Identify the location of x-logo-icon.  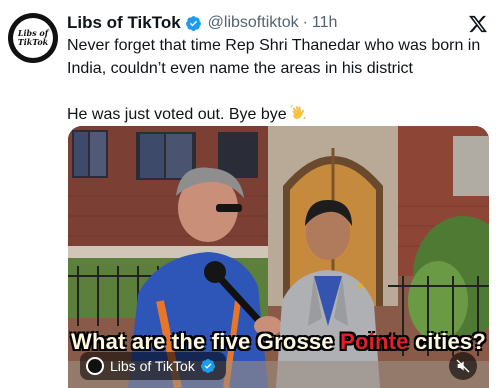
(478, 24).